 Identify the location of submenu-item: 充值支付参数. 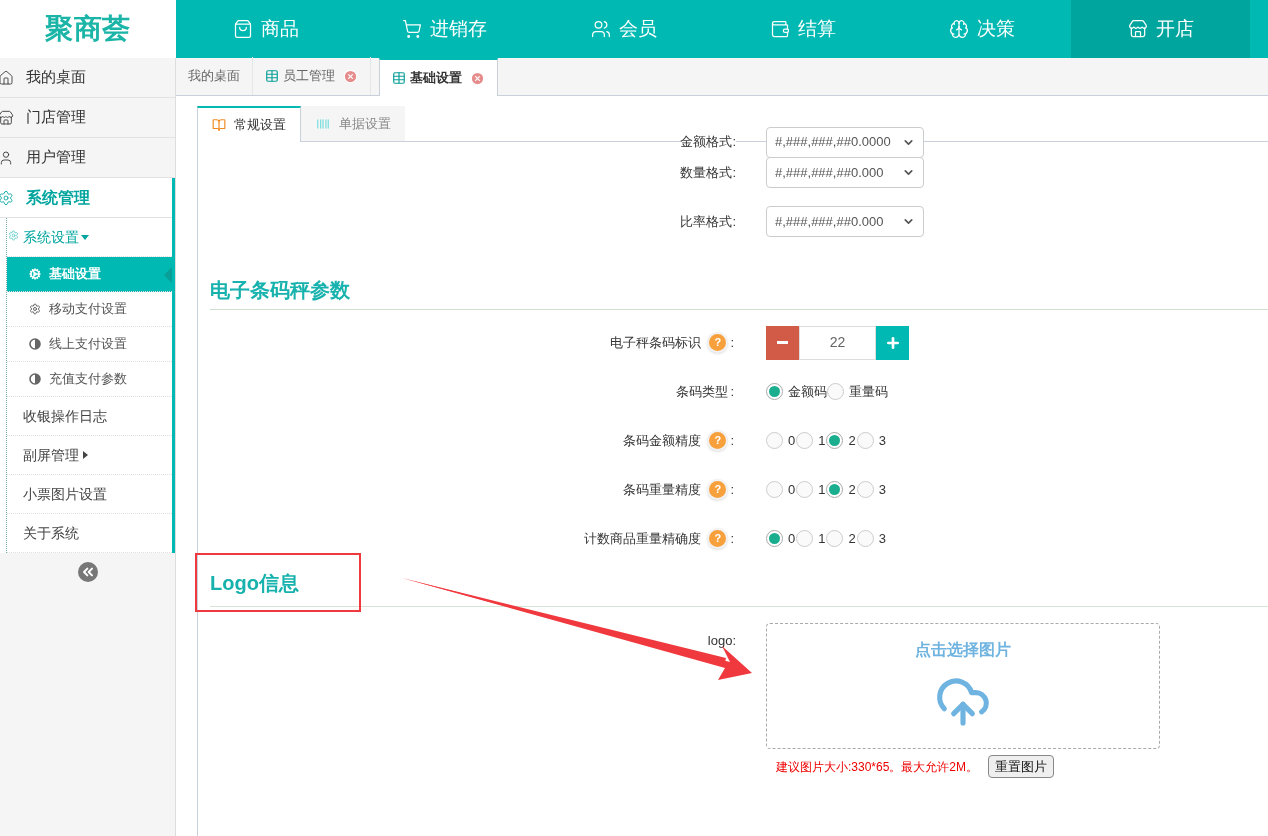
(89, 379).